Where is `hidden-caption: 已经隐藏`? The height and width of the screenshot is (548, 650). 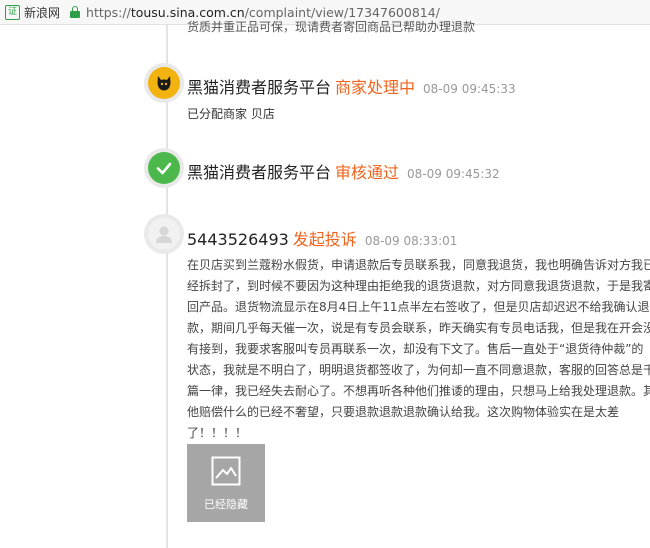 hidden-caption: 已经隐藏 is located at coordinates (226, 504).